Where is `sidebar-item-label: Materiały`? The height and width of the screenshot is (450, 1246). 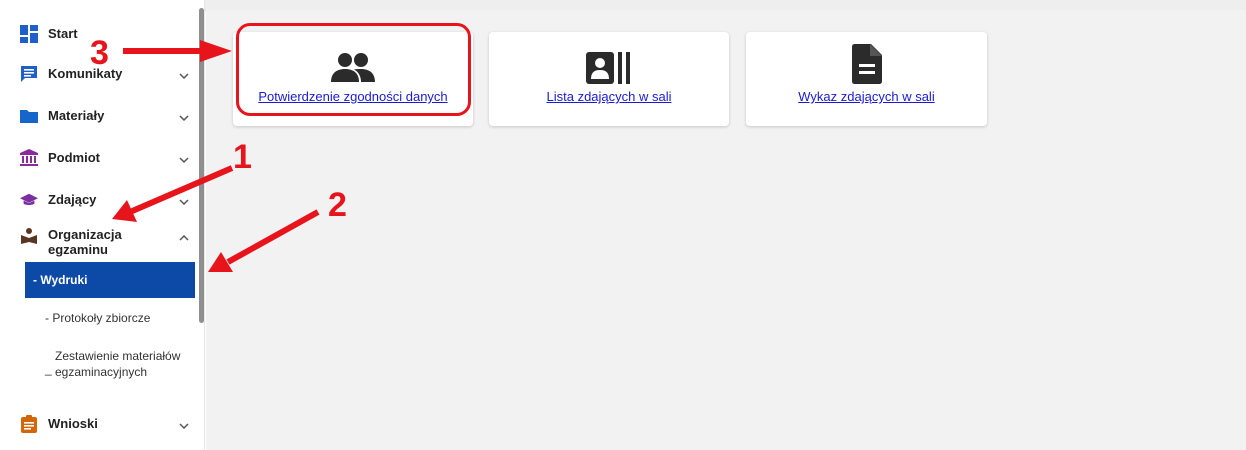 sidebar-item-label: Materiały is located at coordinates (76, 115).